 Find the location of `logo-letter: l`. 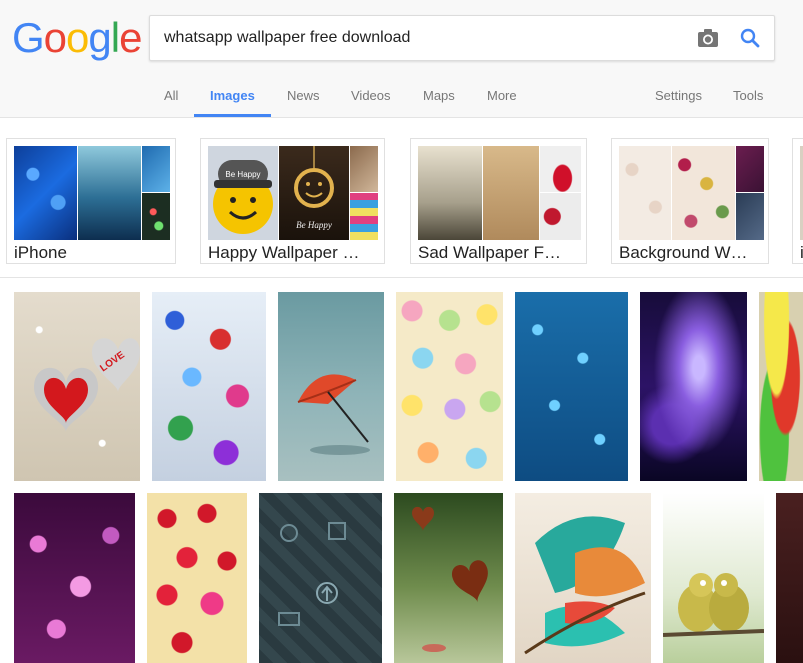

logo-letter: l is located at coordinates (115, 37).